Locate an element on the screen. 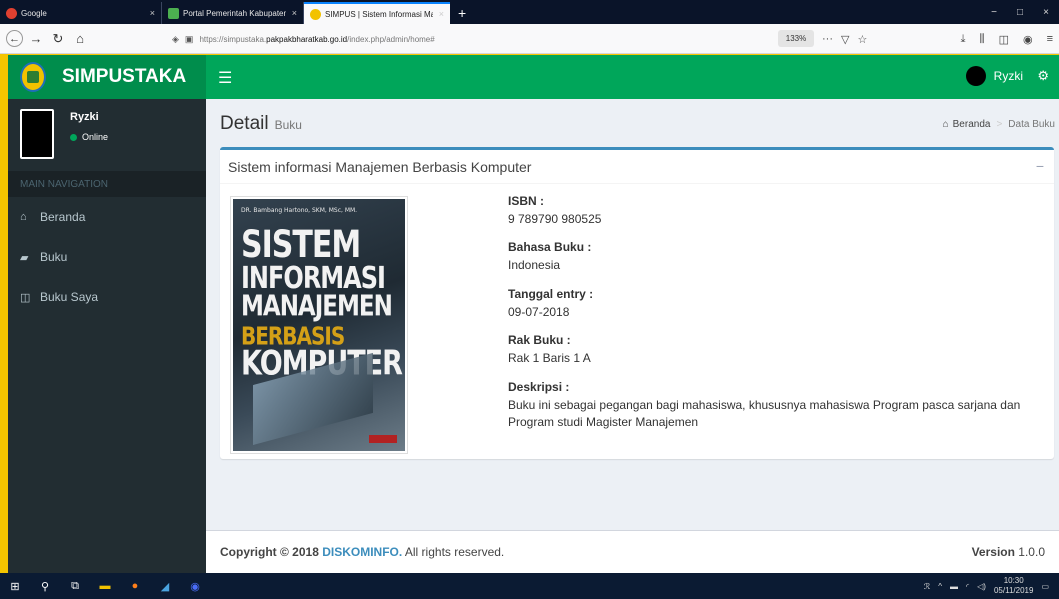 This screenshot has height=599, width=1059. footer-brand-link: DISKOMINFO. is located at coordinates (362, 552).